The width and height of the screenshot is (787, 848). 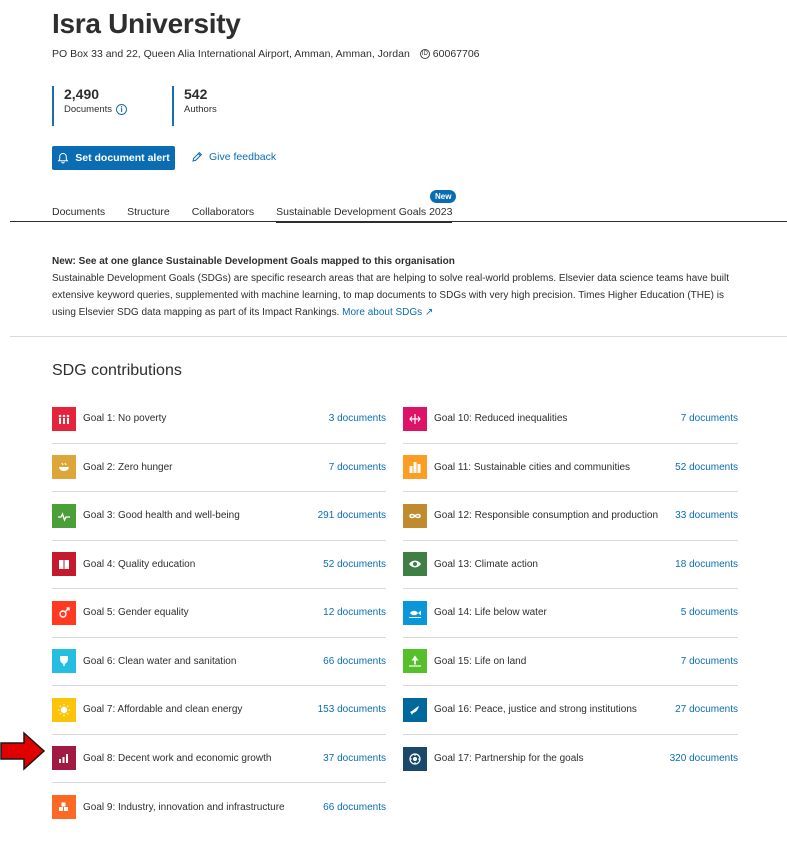 What do you see at coordinates (570, 613) in the screenshot?
I see `sdg-goal-row: Goal 14: Life below water 5 documents` at bounding box center [570, 613].